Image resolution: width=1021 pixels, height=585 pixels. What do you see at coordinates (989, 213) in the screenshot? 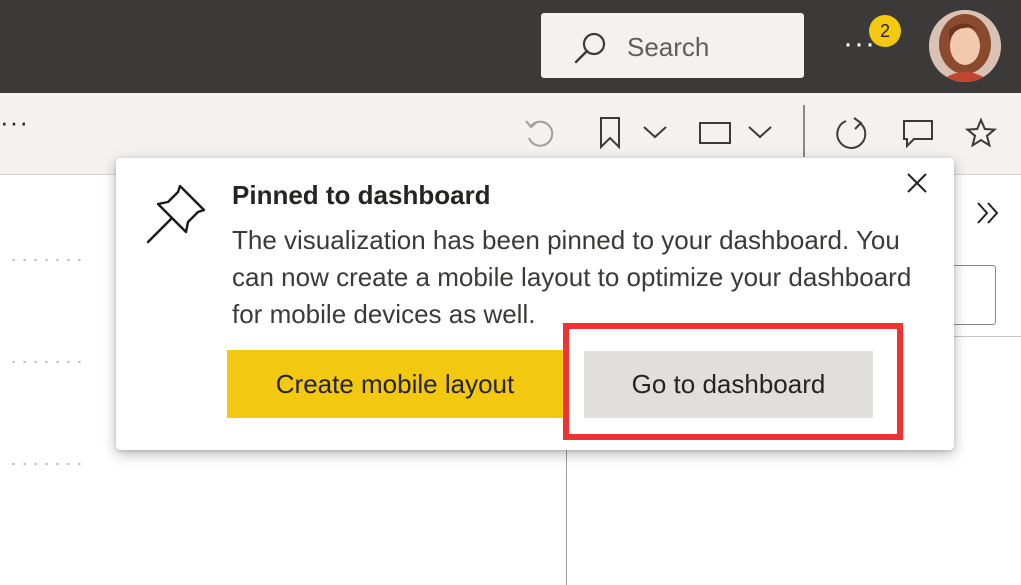
I see `expand-pane-icon` at bounding box center [989, 213].